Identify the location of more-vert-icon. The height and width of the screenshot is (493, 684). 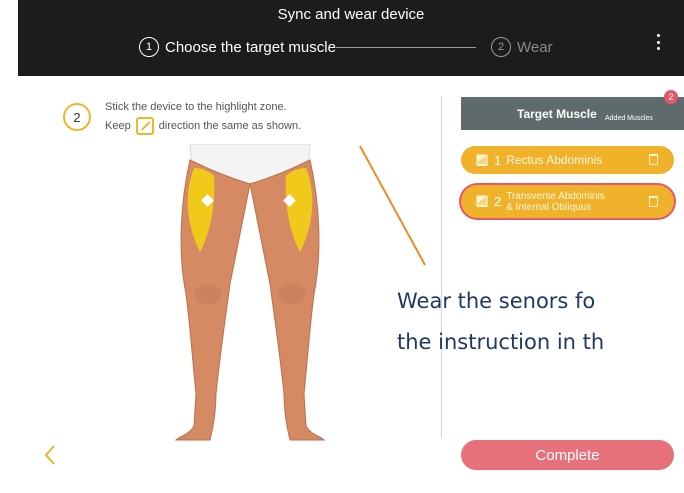
(658, 42).